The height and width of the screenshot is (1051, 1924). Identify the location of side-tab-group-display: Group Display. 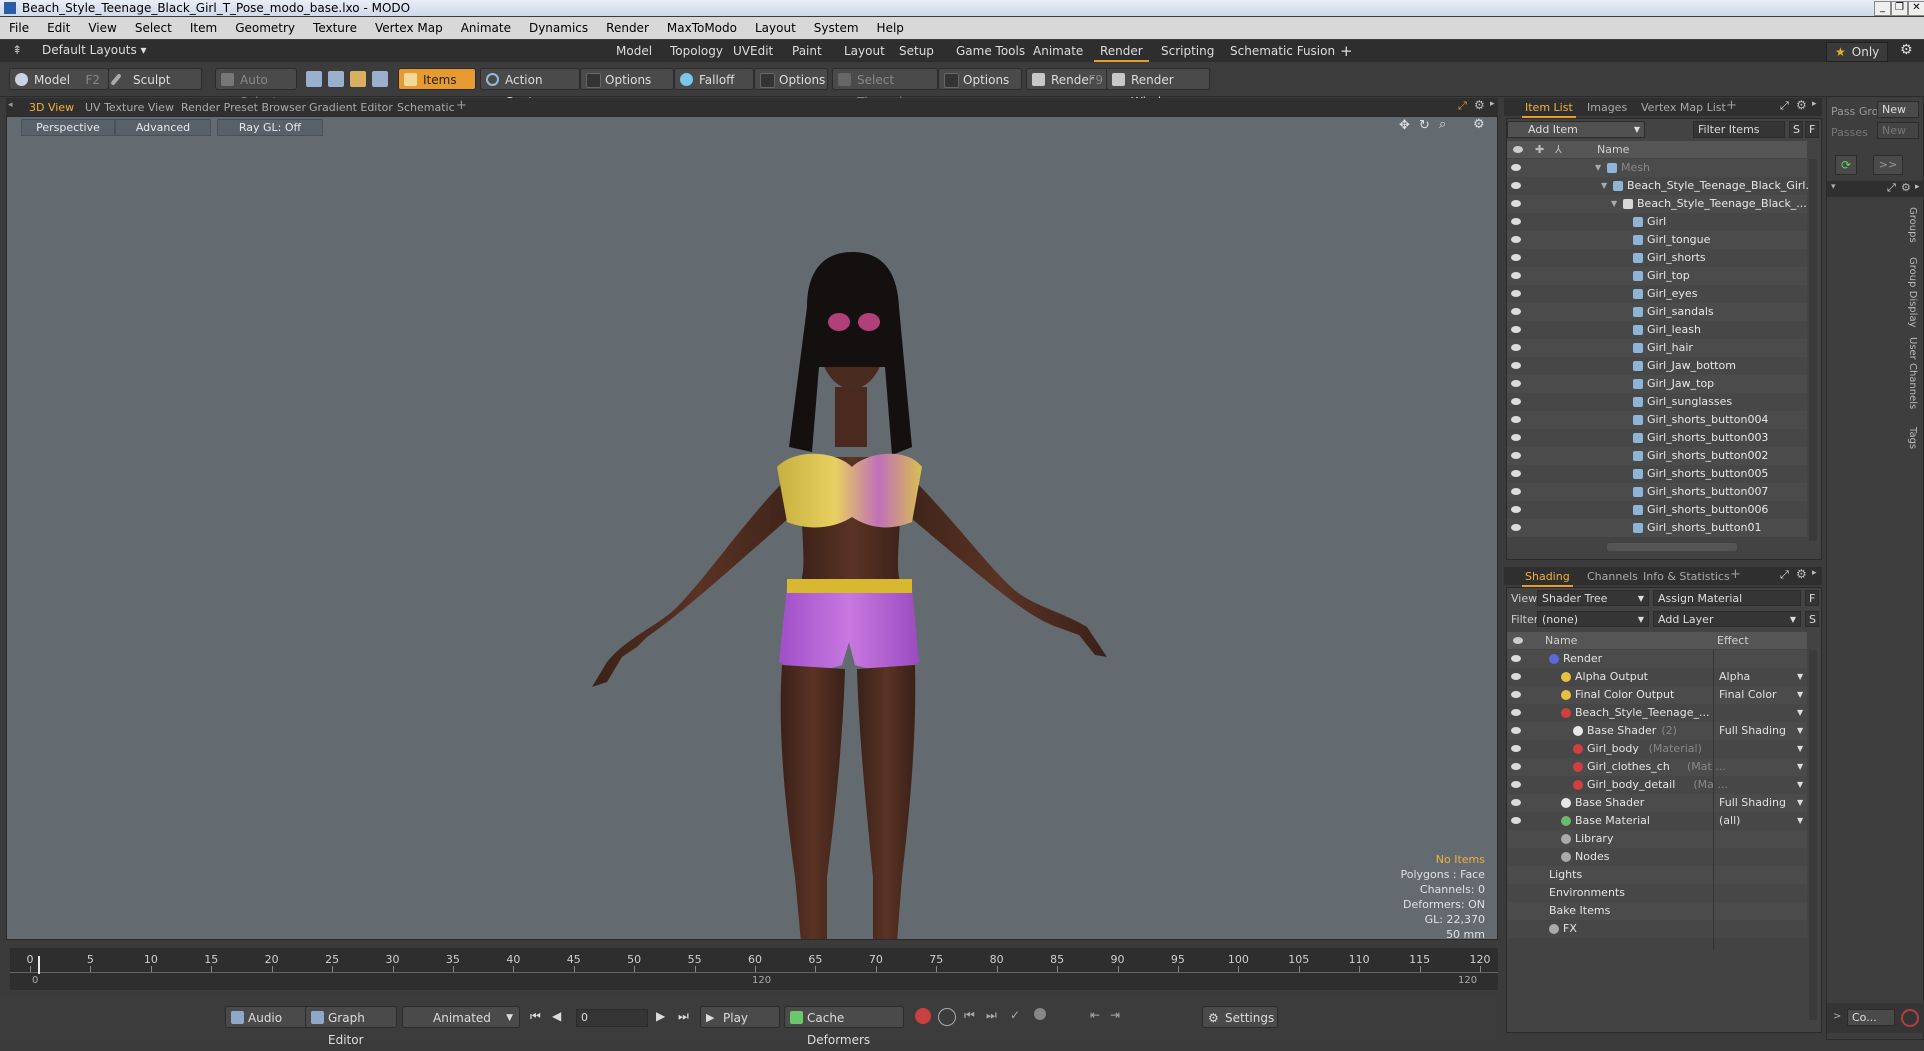
(1912, 292).